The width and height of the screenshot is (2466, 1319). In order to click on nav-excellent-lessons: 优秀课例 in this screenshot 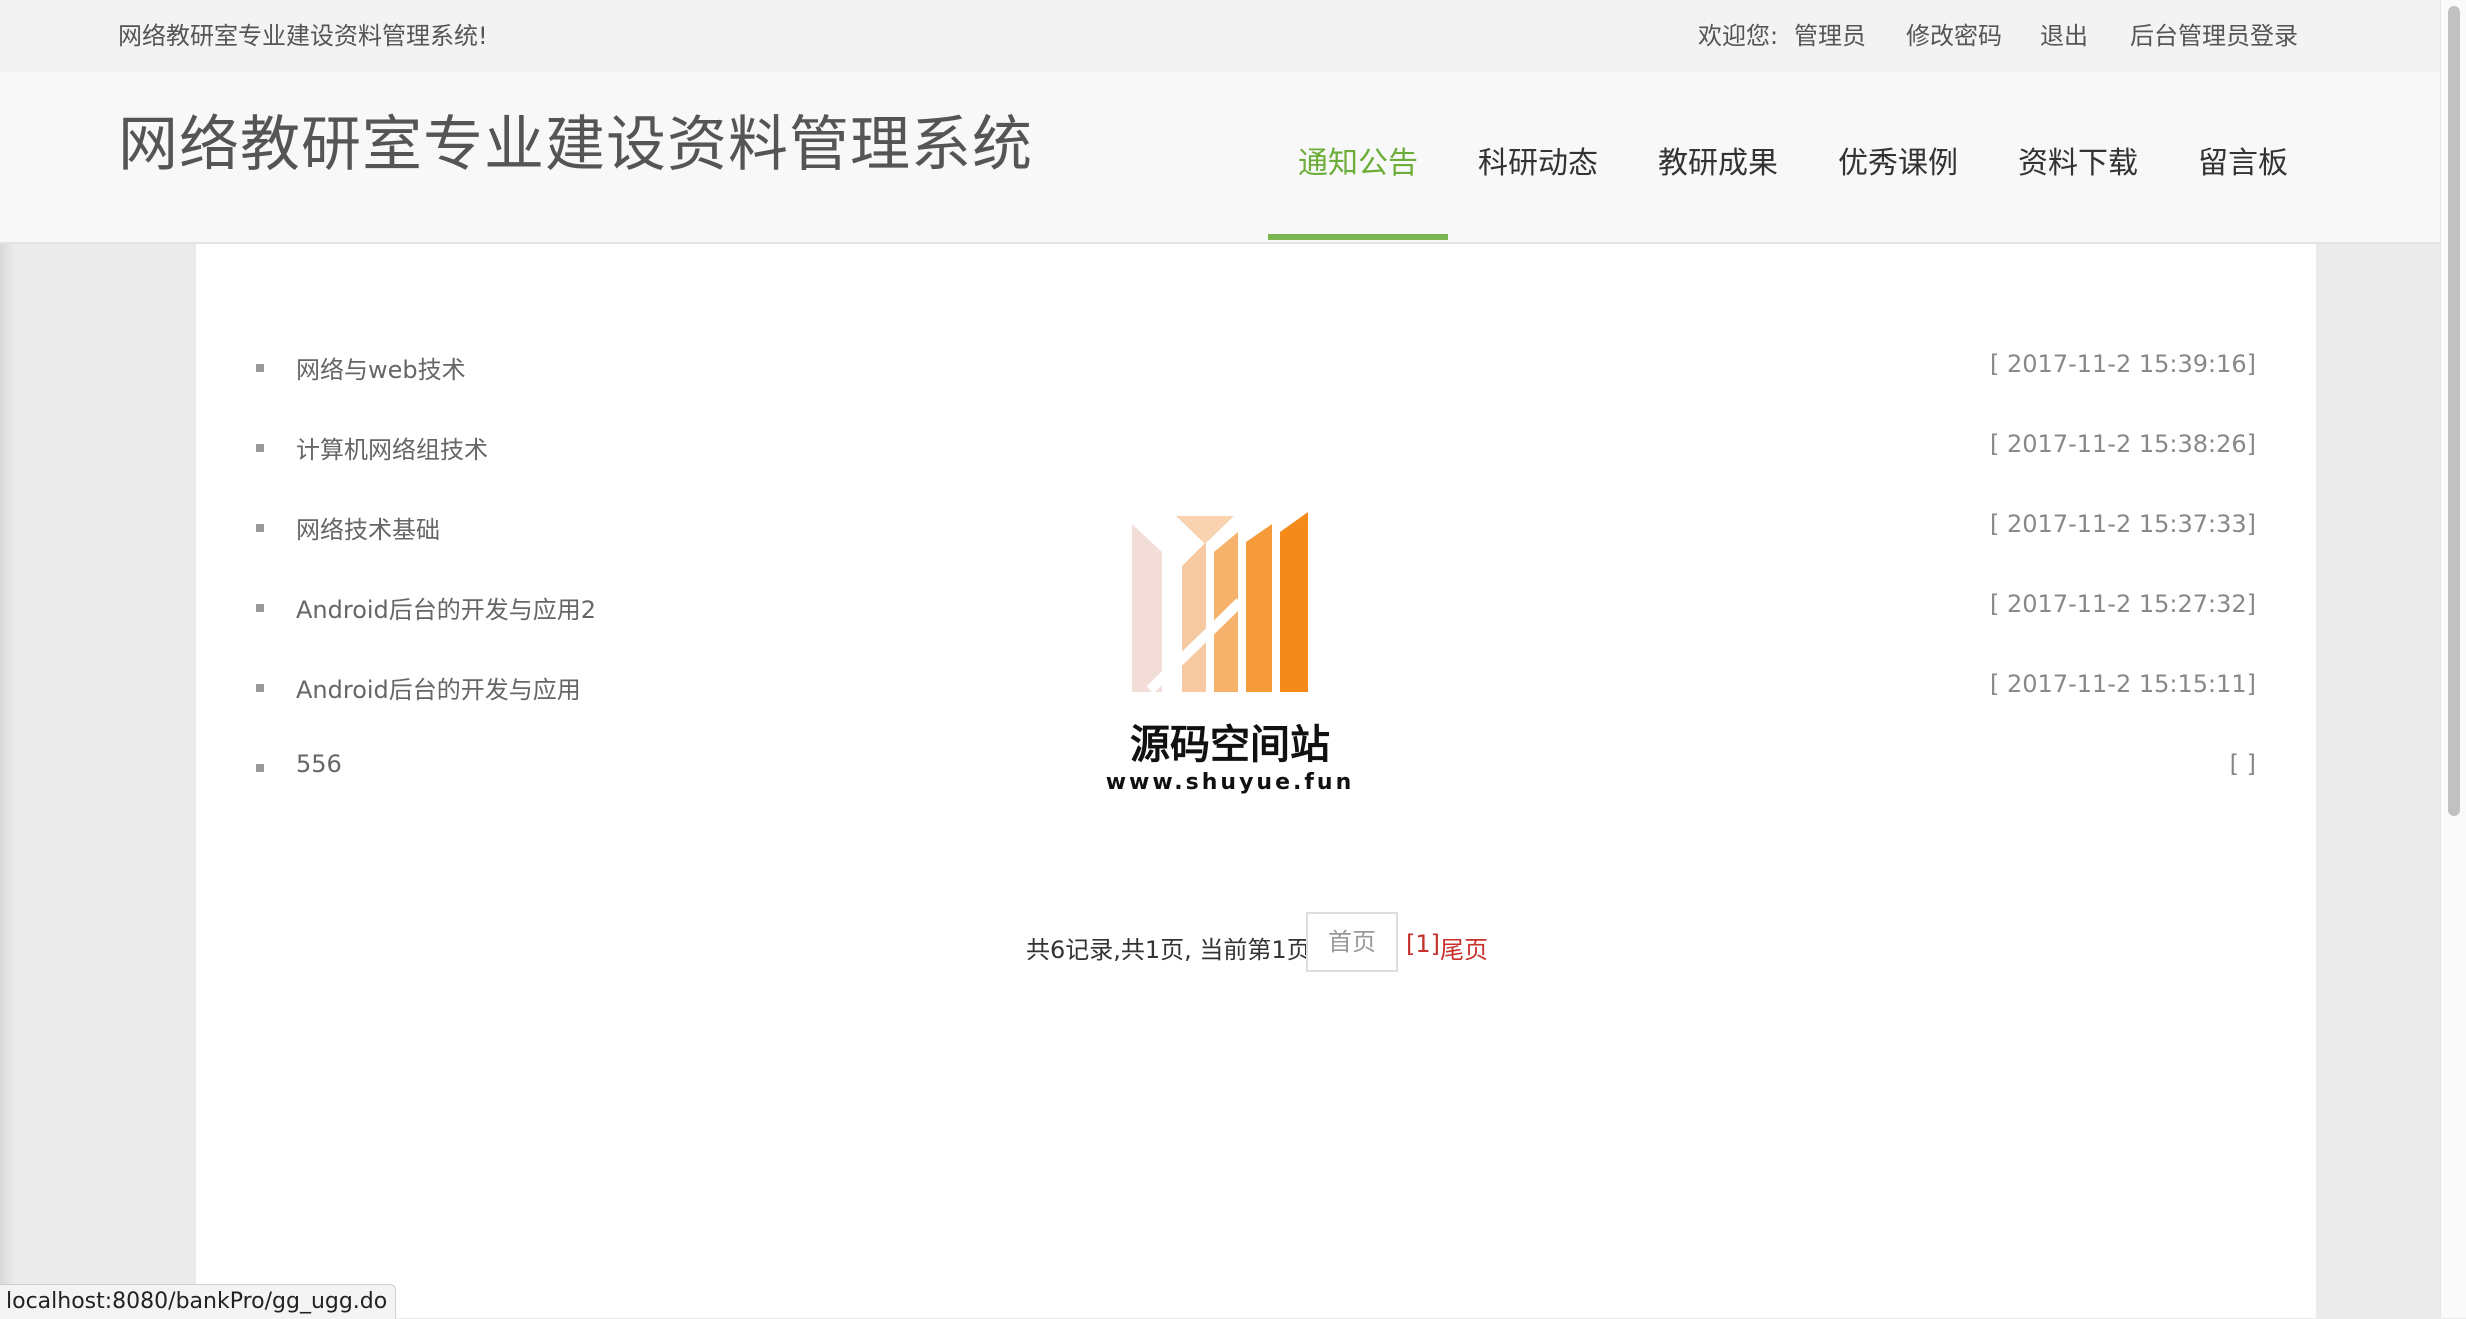, I will do `click(1898, 160)`.